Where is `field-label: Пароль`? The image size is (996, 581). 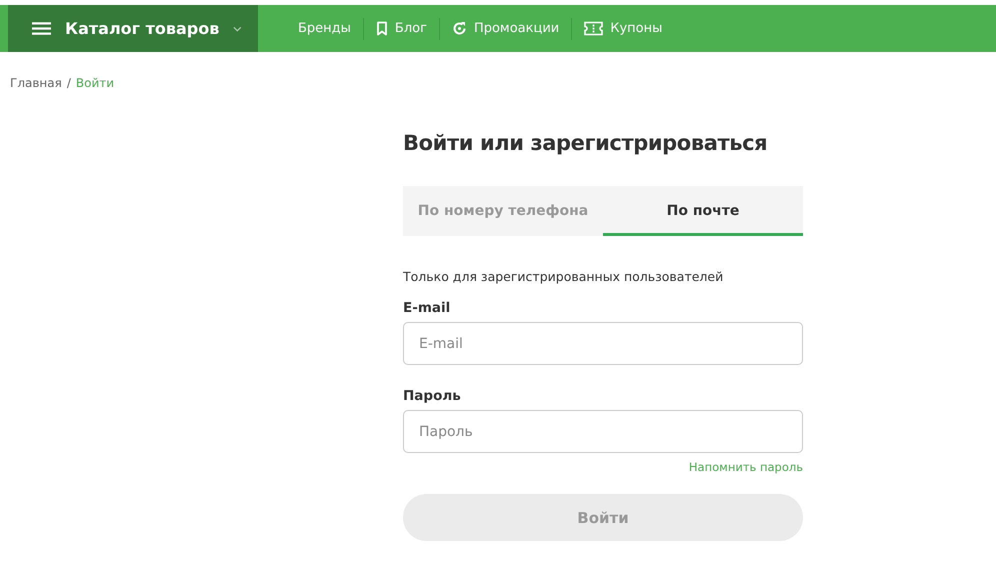 field-label: Пароль is located at coordinates (432, 396).